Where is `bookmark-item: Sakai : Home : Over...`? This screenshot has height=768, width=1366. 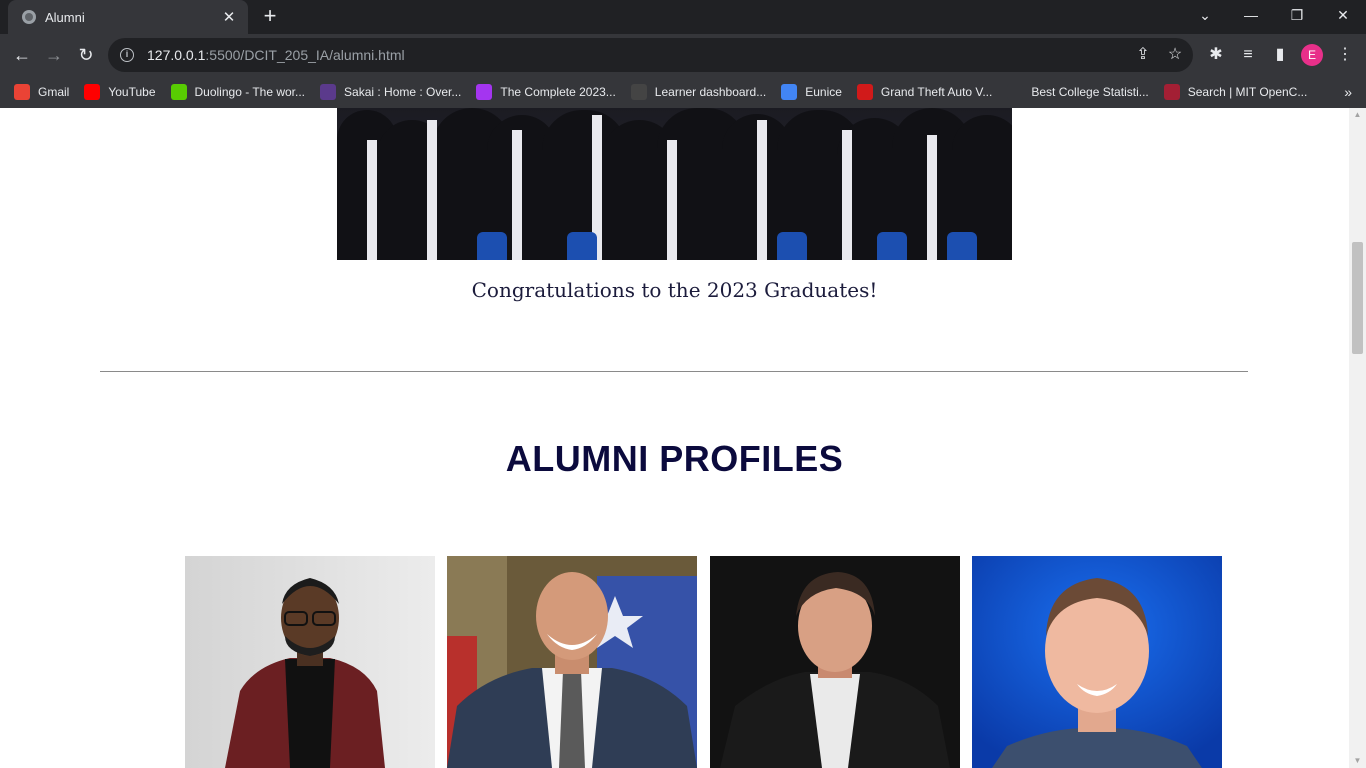 bookmark-item: Sakai : Home : Over... is located at coordinates (390, 92).